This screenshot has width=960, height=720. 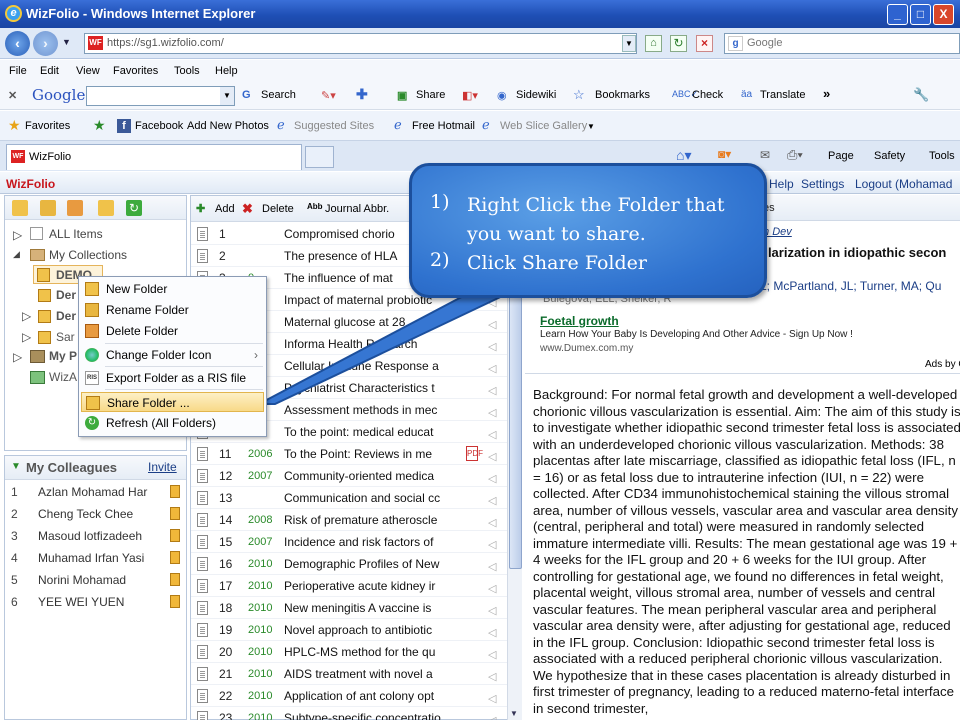 I want to click on list-item: 14 2008 Risk of premature atheroscle ◁, so click(x=355, y=520).